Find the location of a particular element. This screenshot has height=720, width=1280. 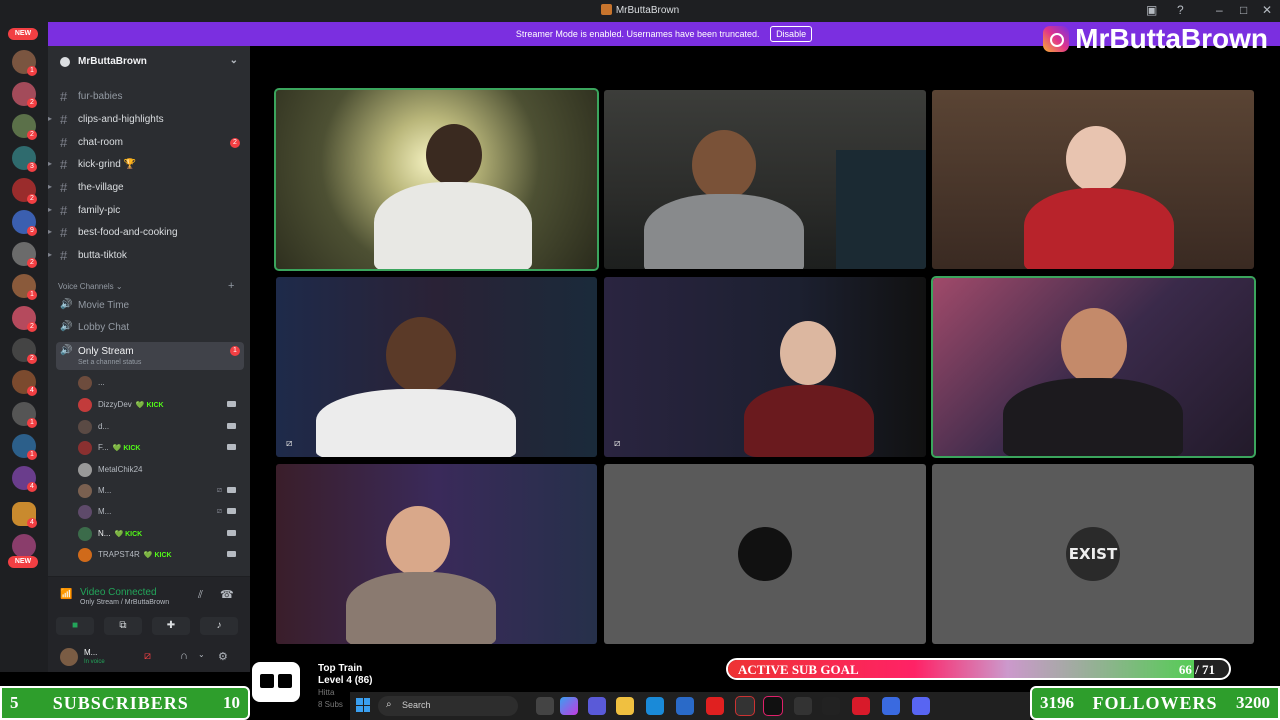

taskbar-search: ⌕ Search is located at coordinates (448, 706).